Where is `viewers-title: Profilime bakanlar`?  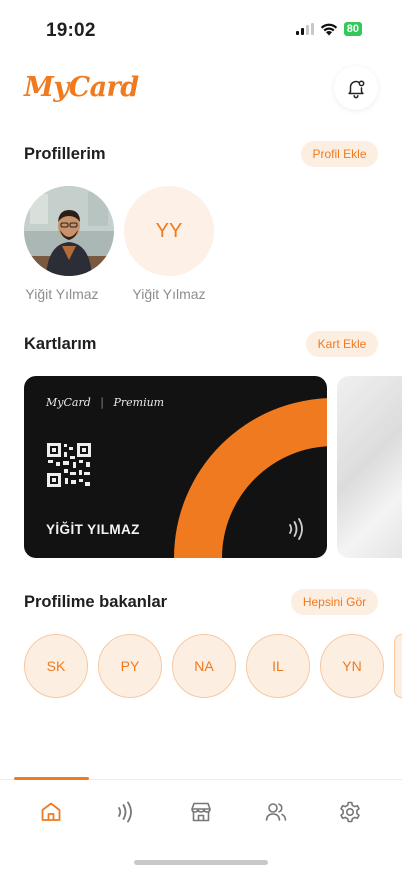 viewers-title: Profilime bakanlar is located at coordinates (96, 602).